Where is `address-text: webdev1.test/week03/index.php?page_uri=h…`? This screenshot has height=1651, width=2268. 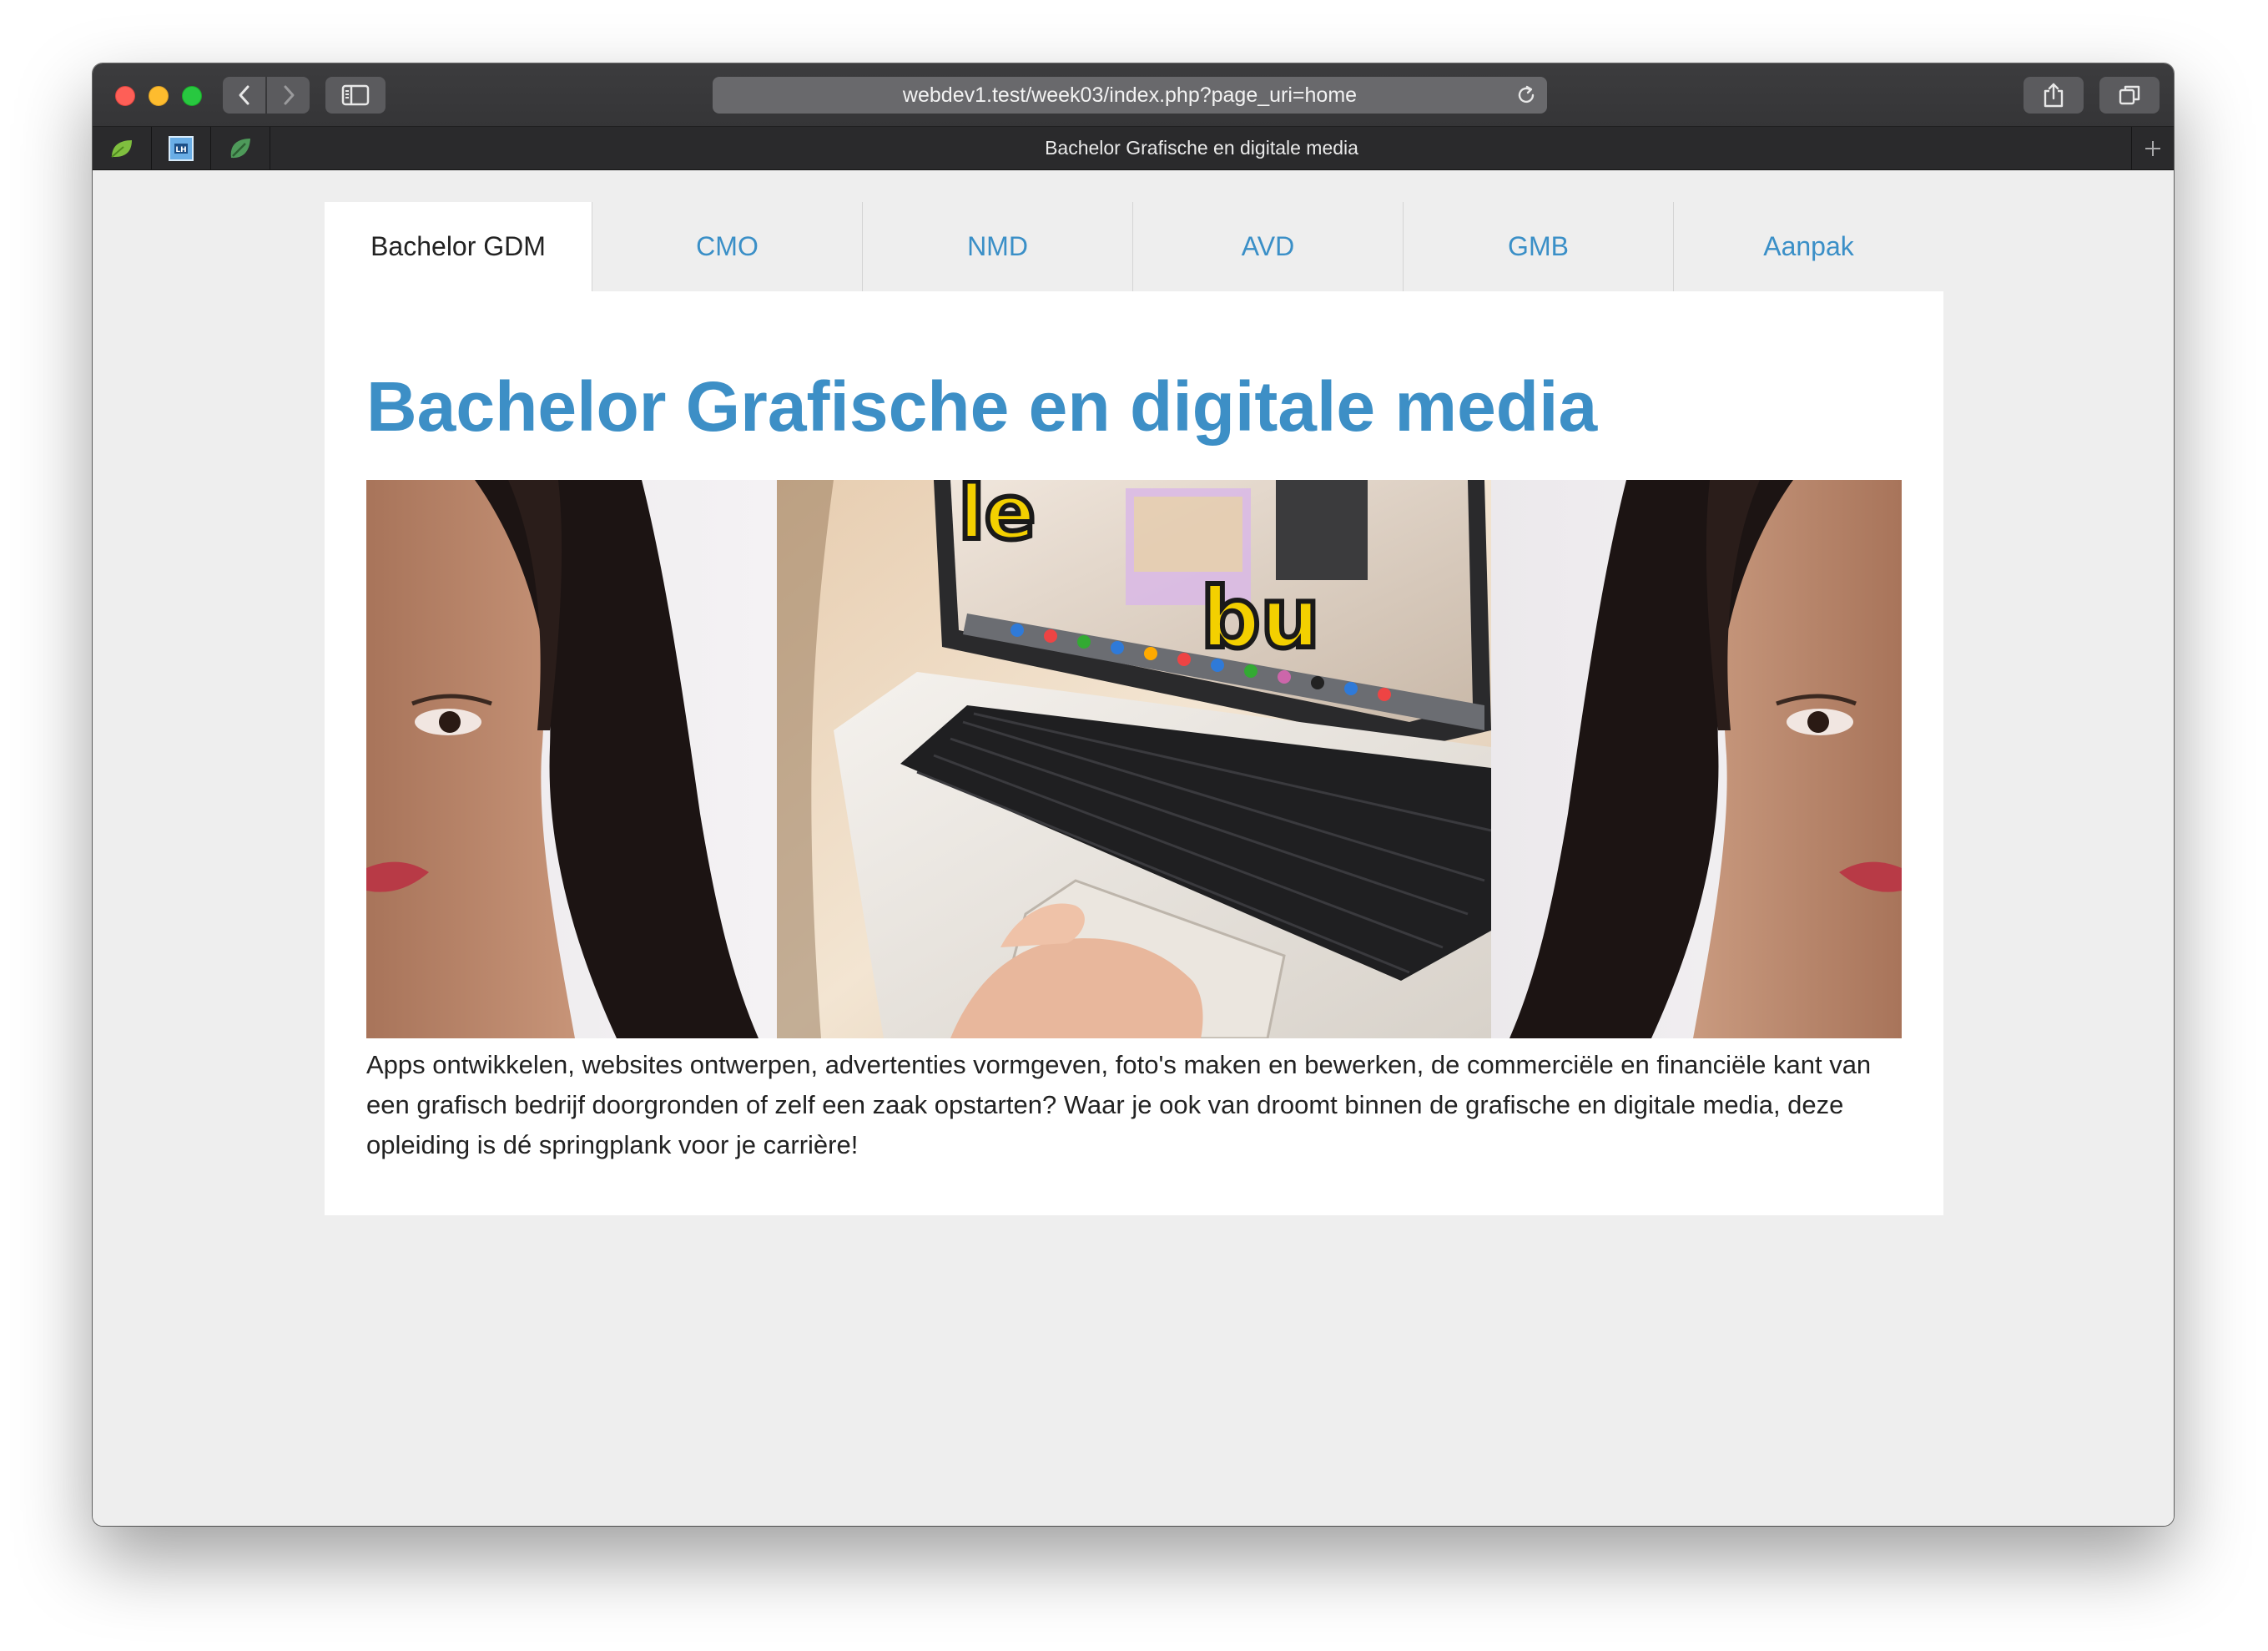 address-text: webdev1.test/week03/index.php?page_uri=h… is located at coordinates (1130, 96).